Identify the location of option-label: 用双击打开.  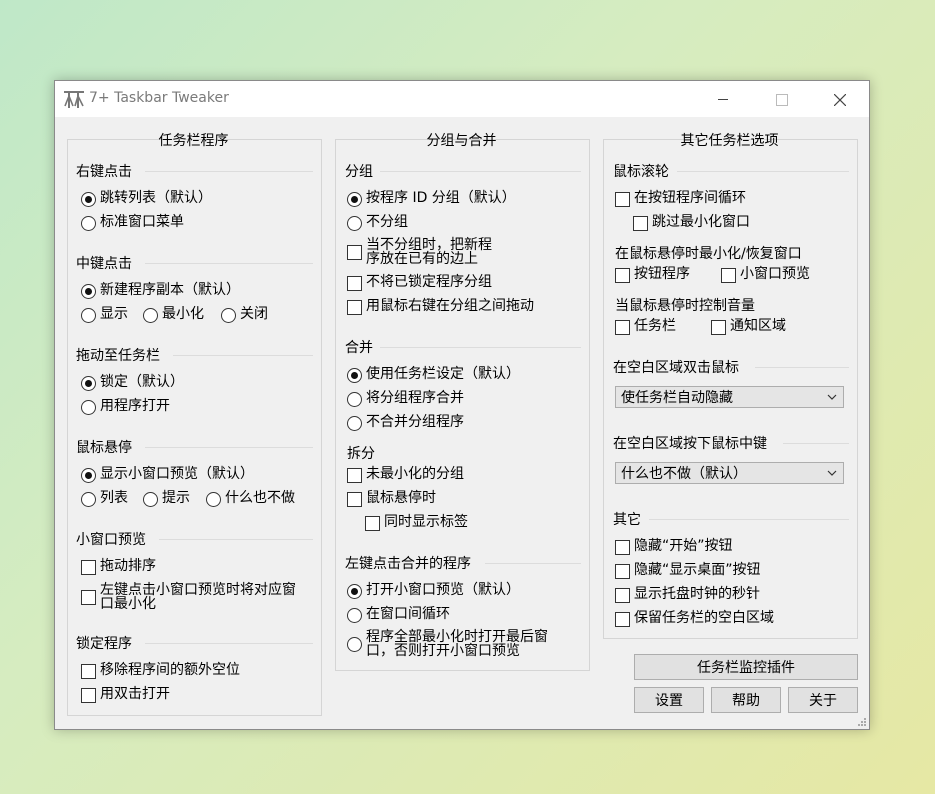
(135, 694).